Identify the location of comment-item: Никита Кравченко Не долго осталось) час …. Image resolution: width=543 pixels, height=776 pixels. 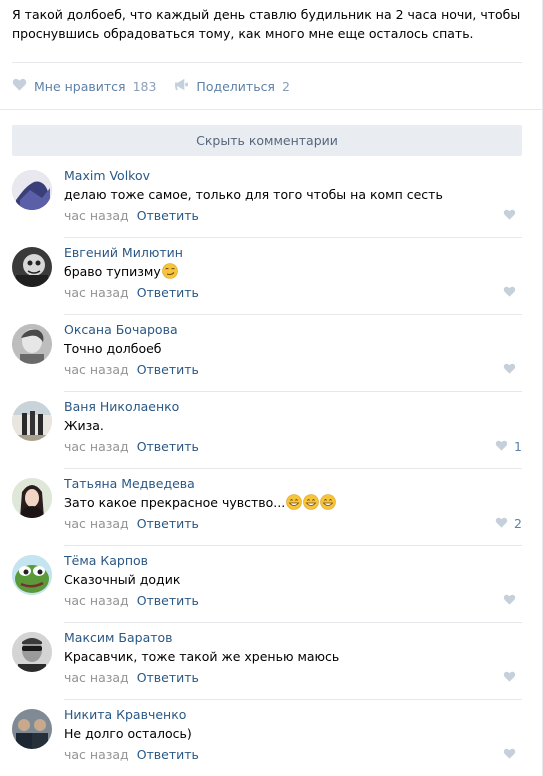
(267, 738).